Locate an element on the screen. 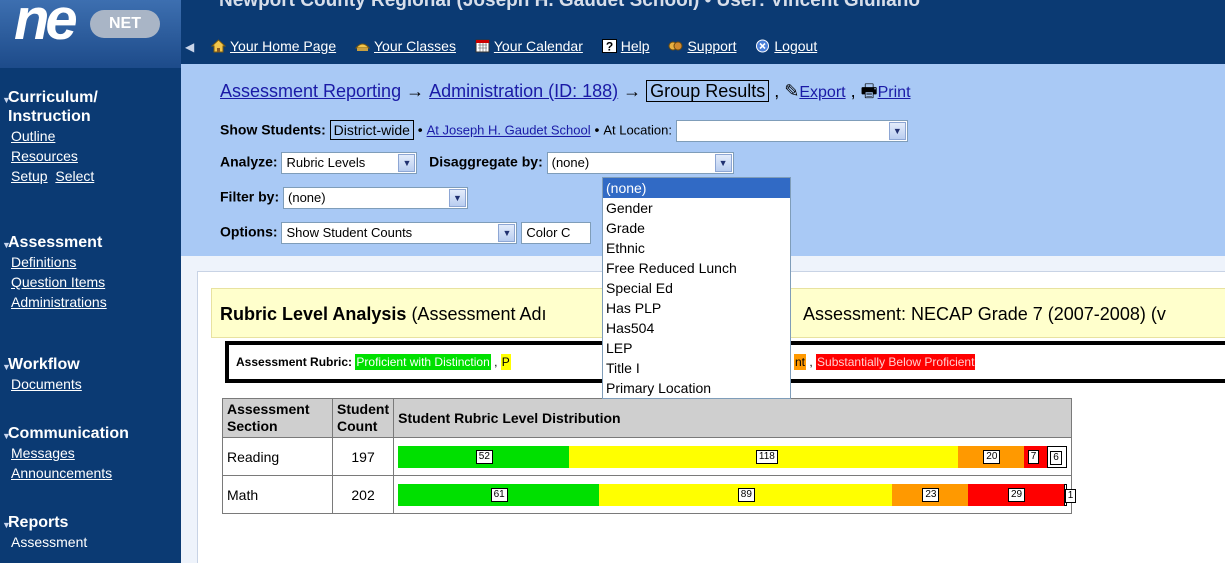  table-row: Math 202 61 89 23 29 1 is located at coordinates (649, 494).